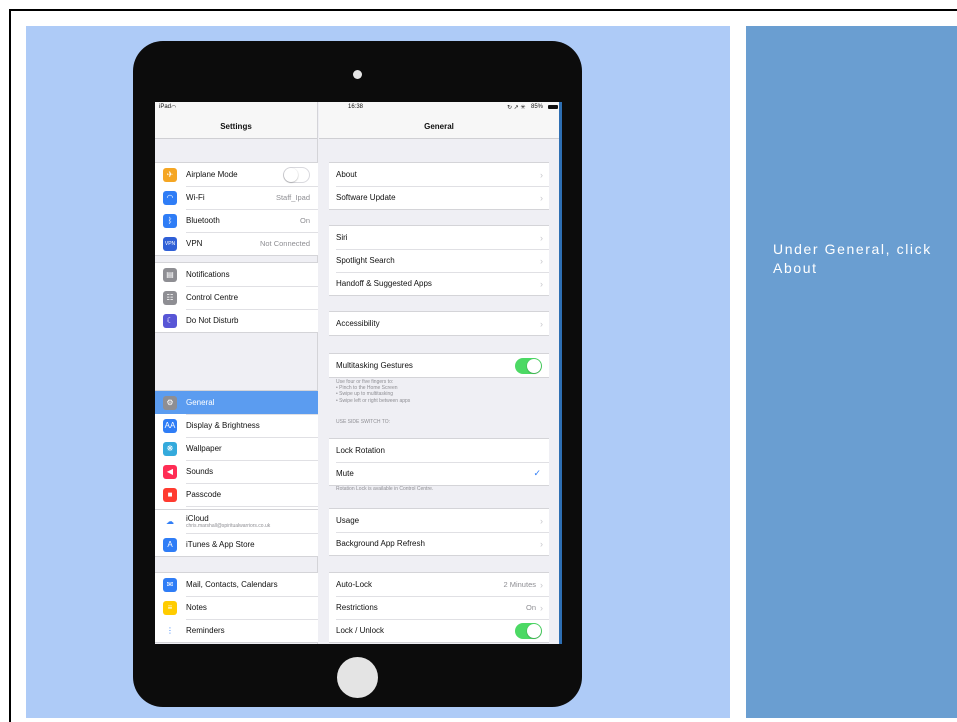  What do you see at coordinates (342, 237) in the screenshot?
I see `general-item-label: Siri` at bounding box center [342, 237].